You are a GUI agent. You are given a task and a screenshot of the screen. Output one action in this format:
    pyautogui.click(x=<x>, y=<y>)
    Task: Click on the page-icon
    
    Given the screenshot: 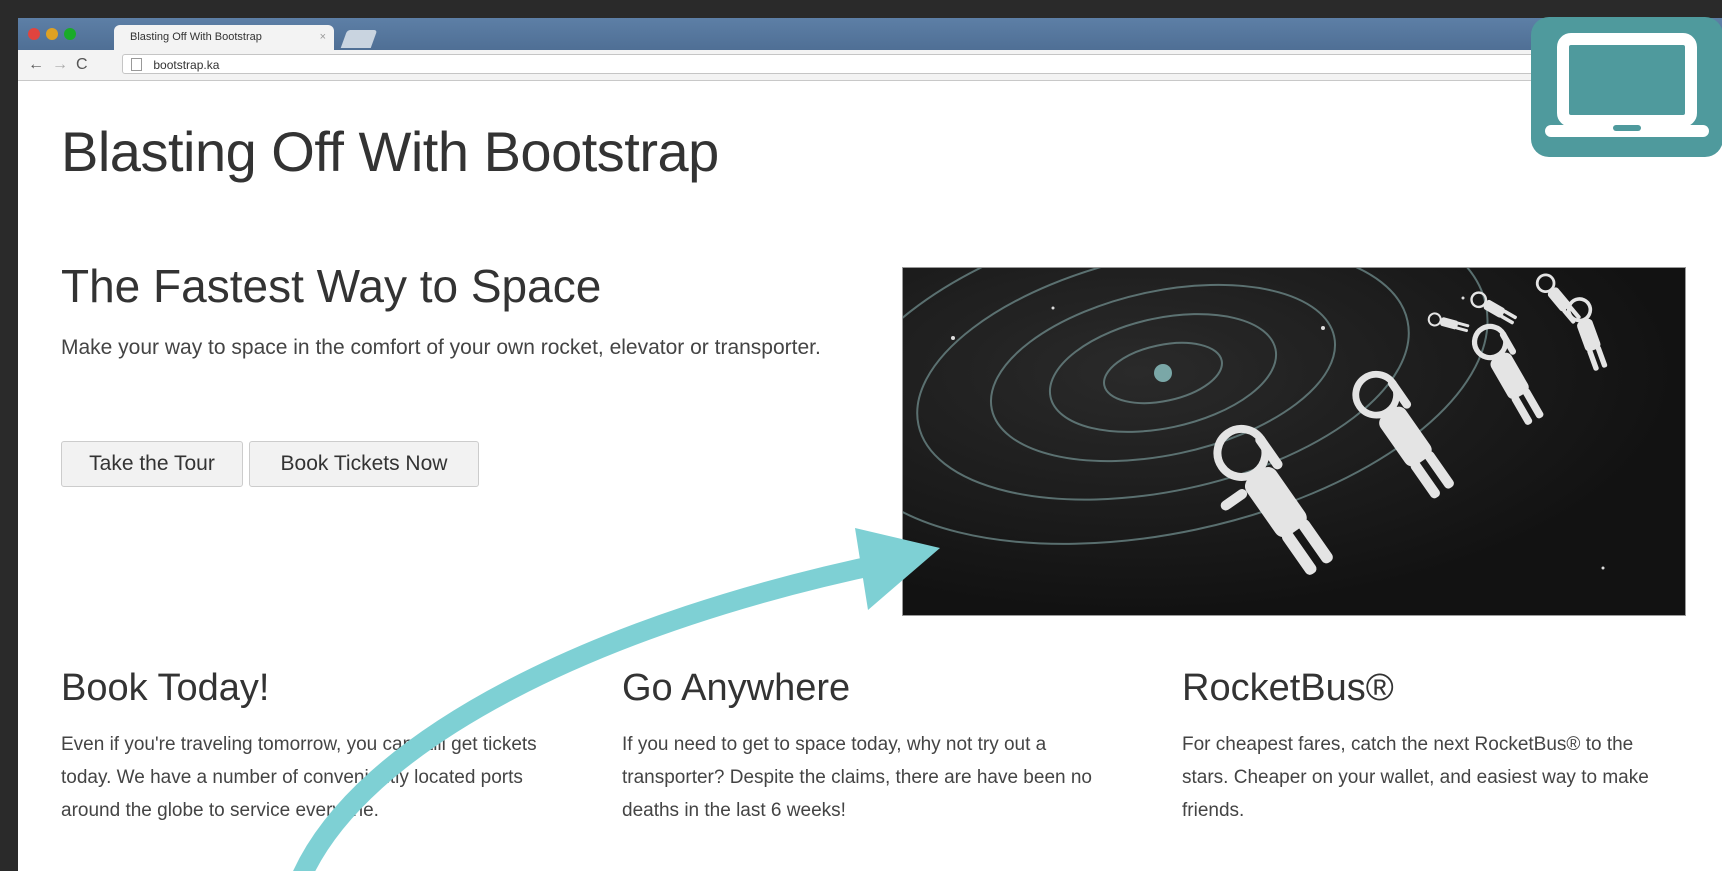 What is the action you would take?
    pyautogui.click(x=136, y=64)
    